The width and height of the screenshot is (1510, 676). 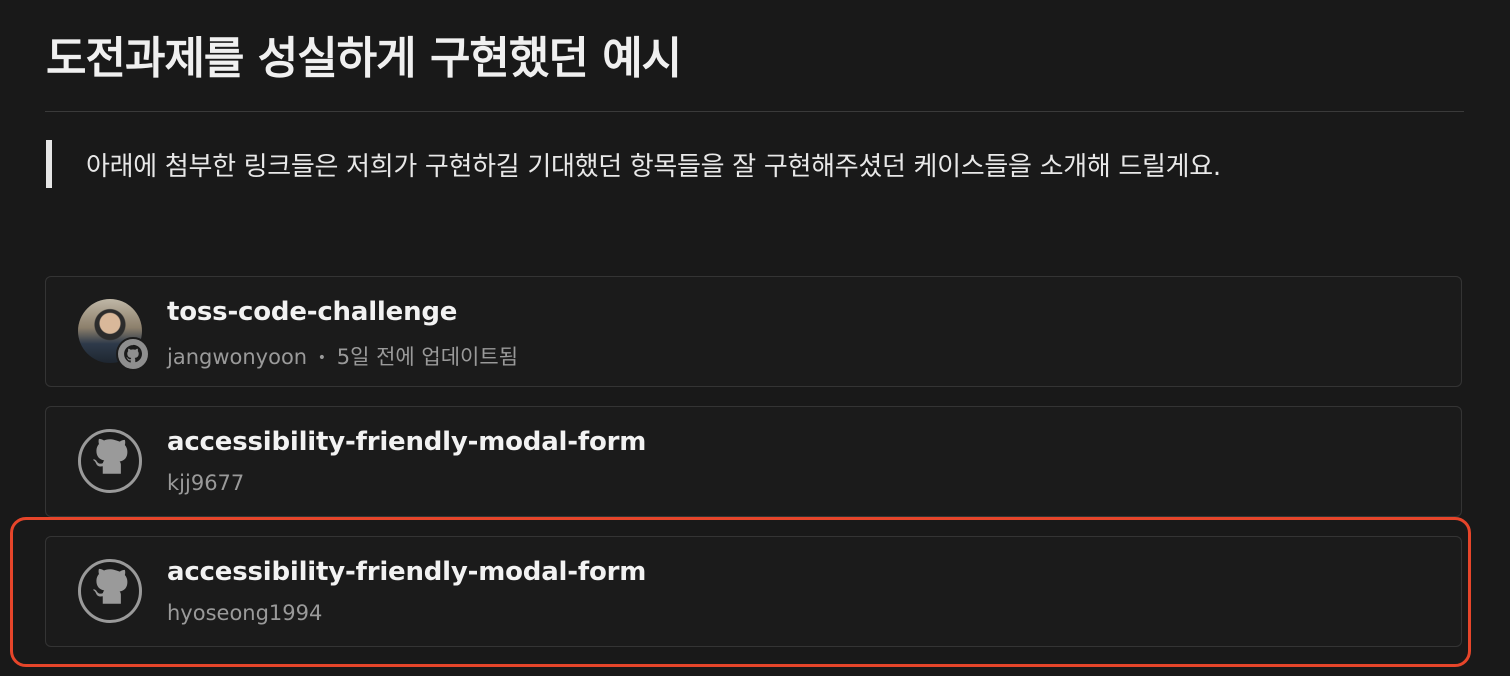 I want to click on repo-author: jangwonyoon, so click(x=237, y=357).